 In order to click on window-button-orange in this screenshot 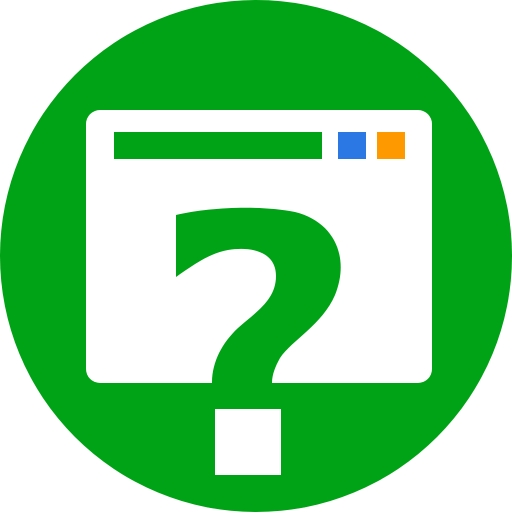, I will do `click(391, 145)`.